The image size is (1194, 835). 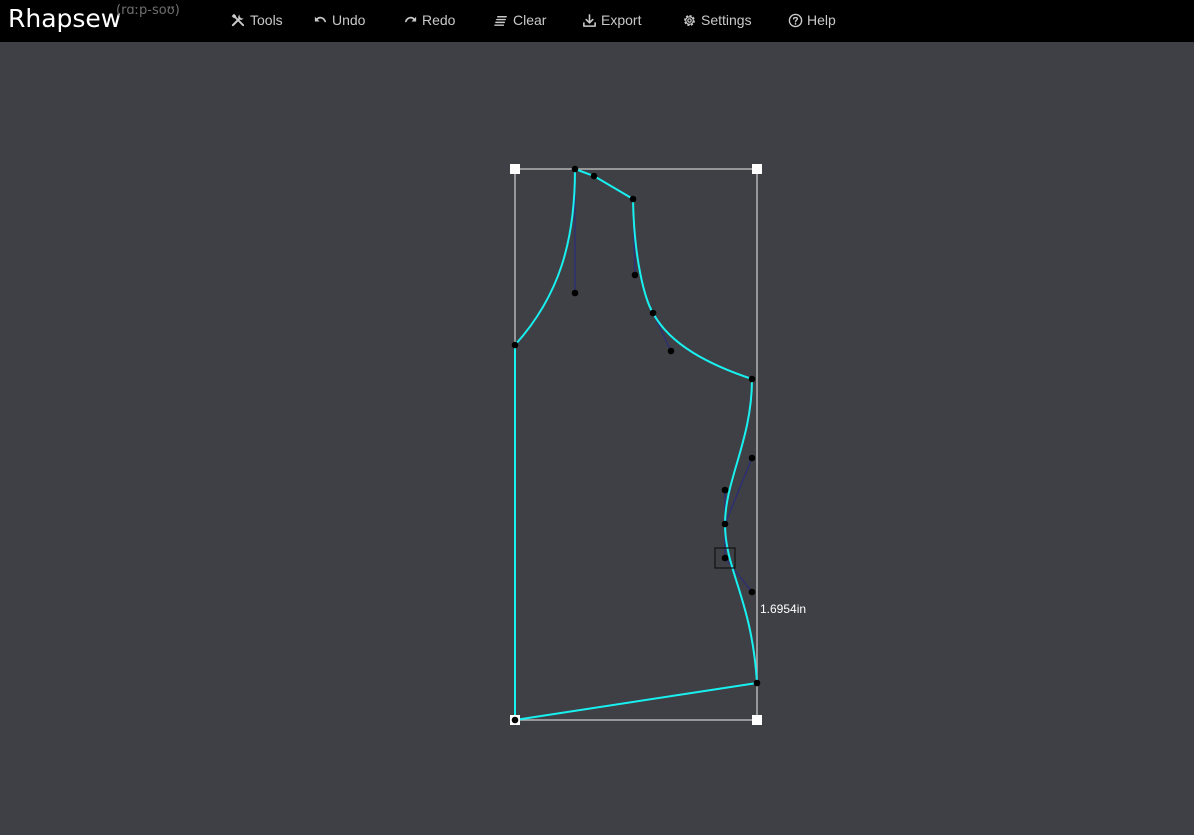 What do you see at coordinates (636, 444) in the screenshot?
I see `bodice-pattern-outline` at bounding box center [636, 444].